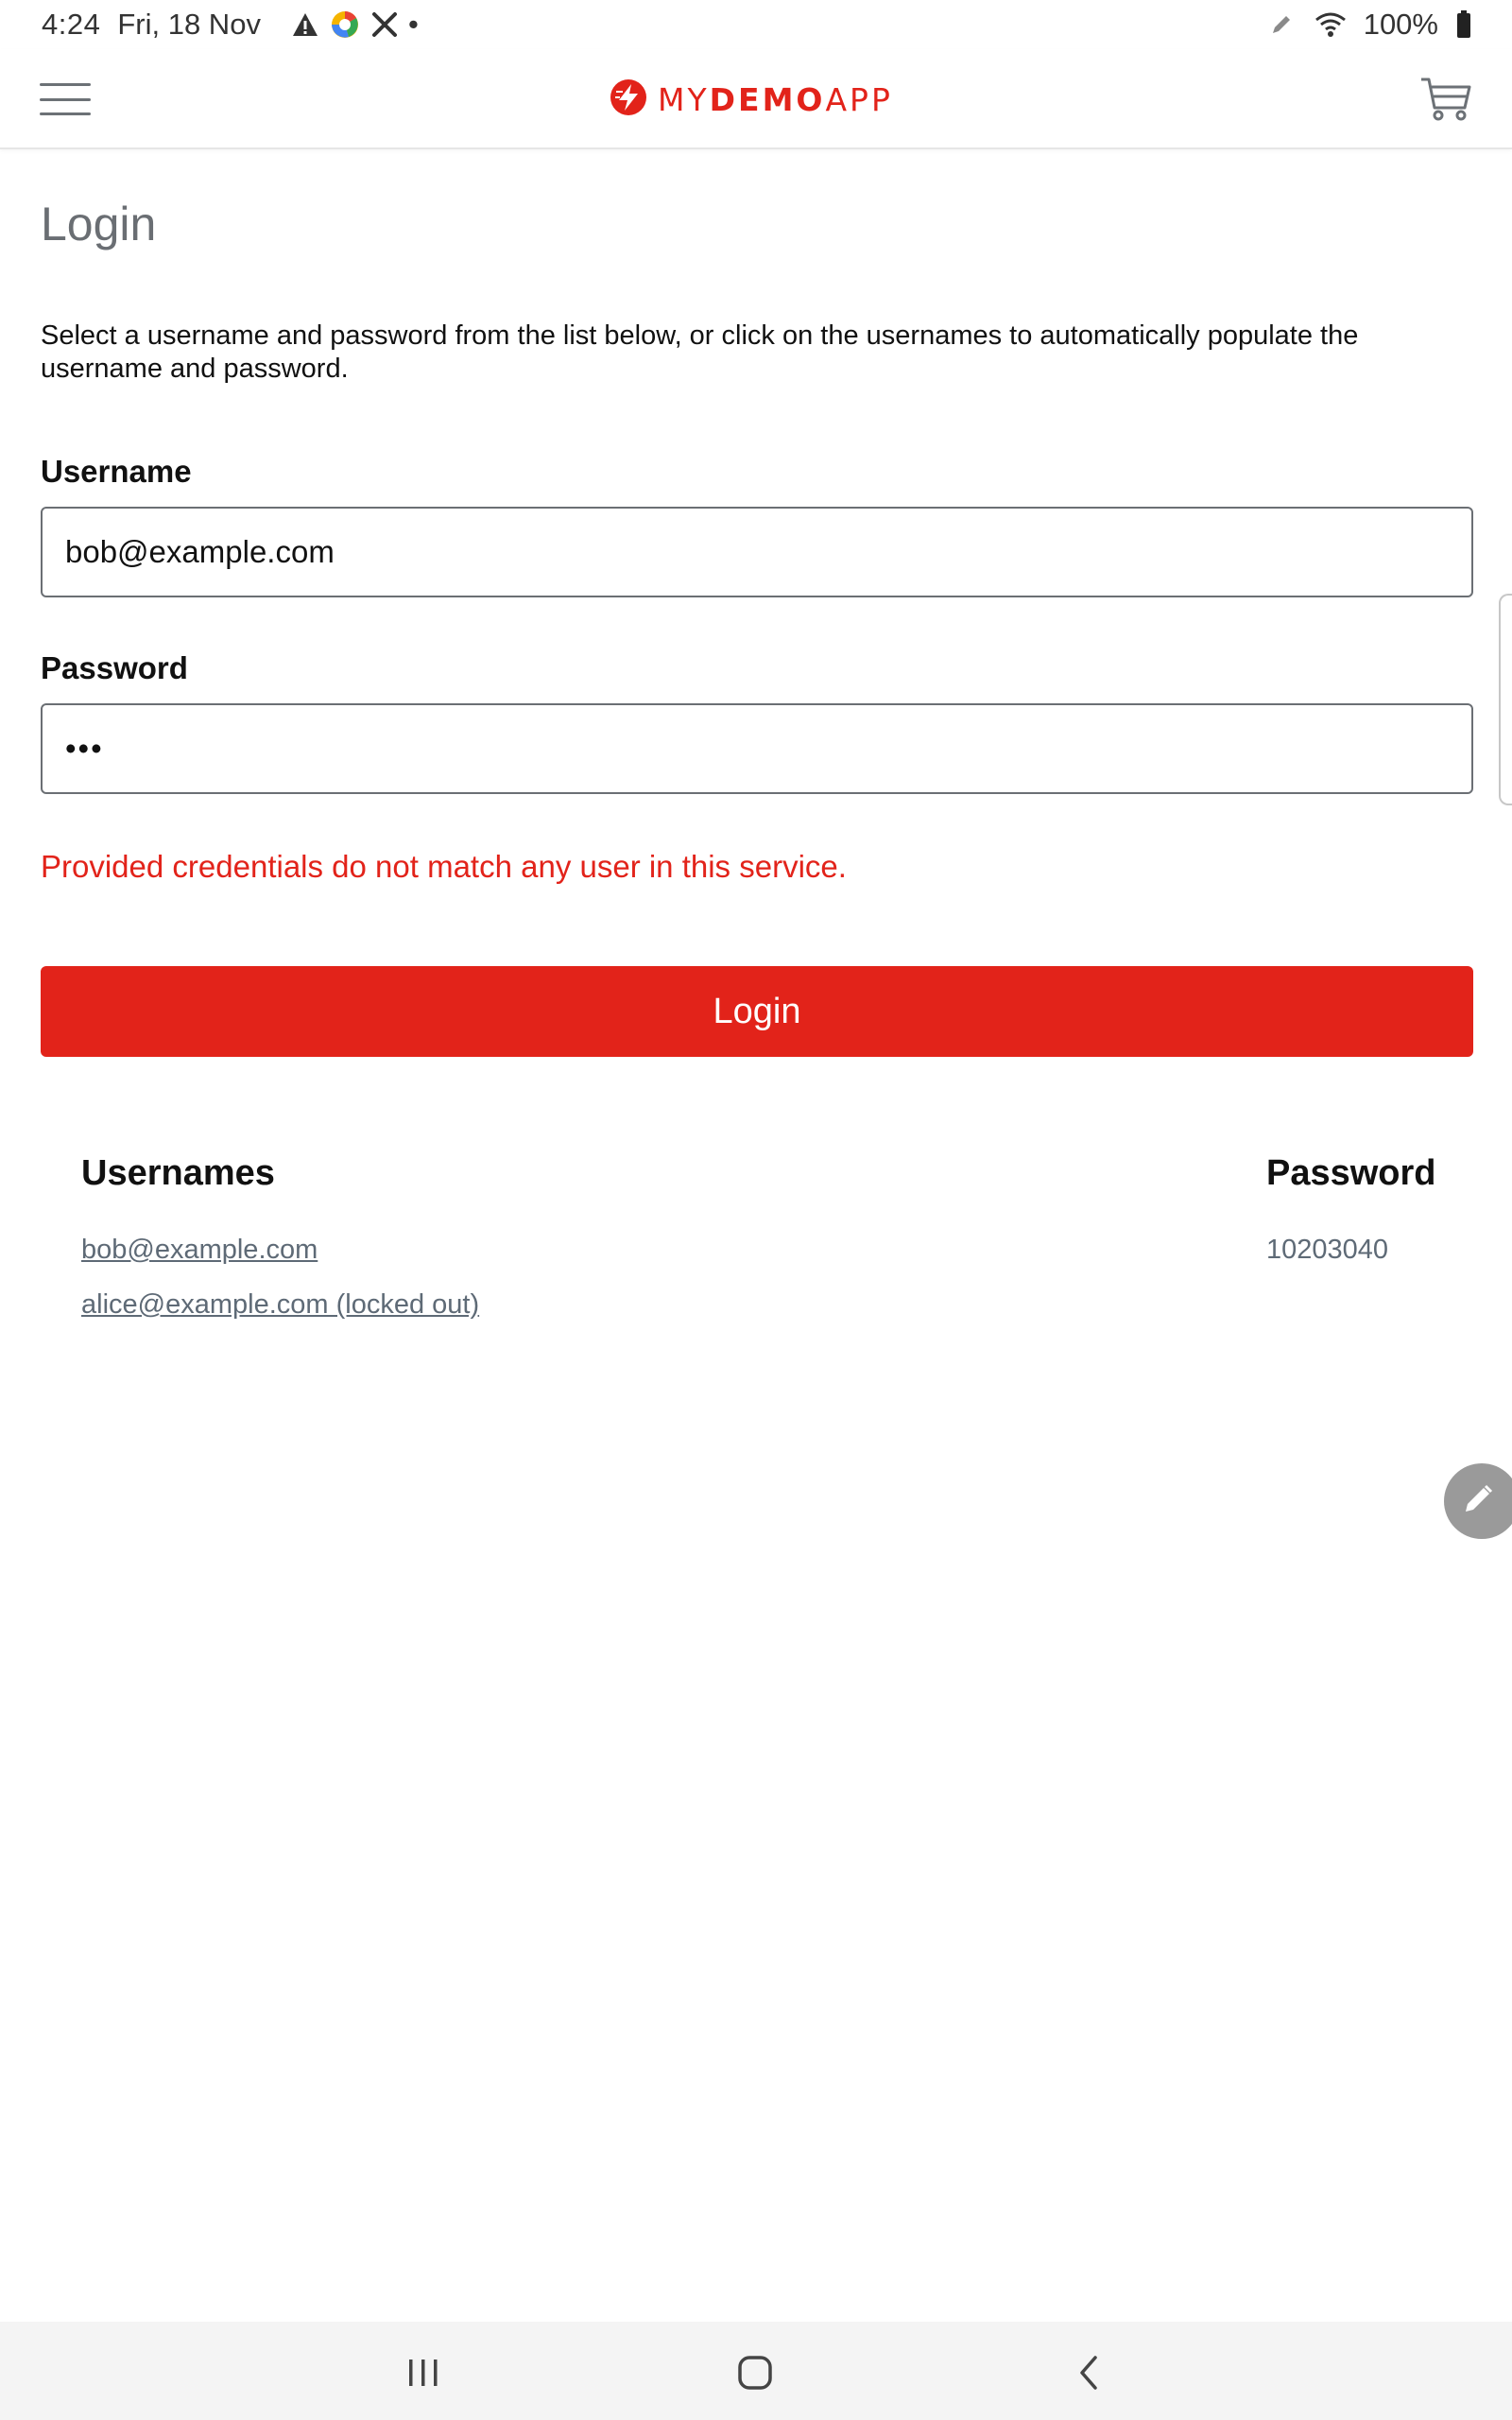  I want to click on hamburger-menu-icon, so click(65, 99).